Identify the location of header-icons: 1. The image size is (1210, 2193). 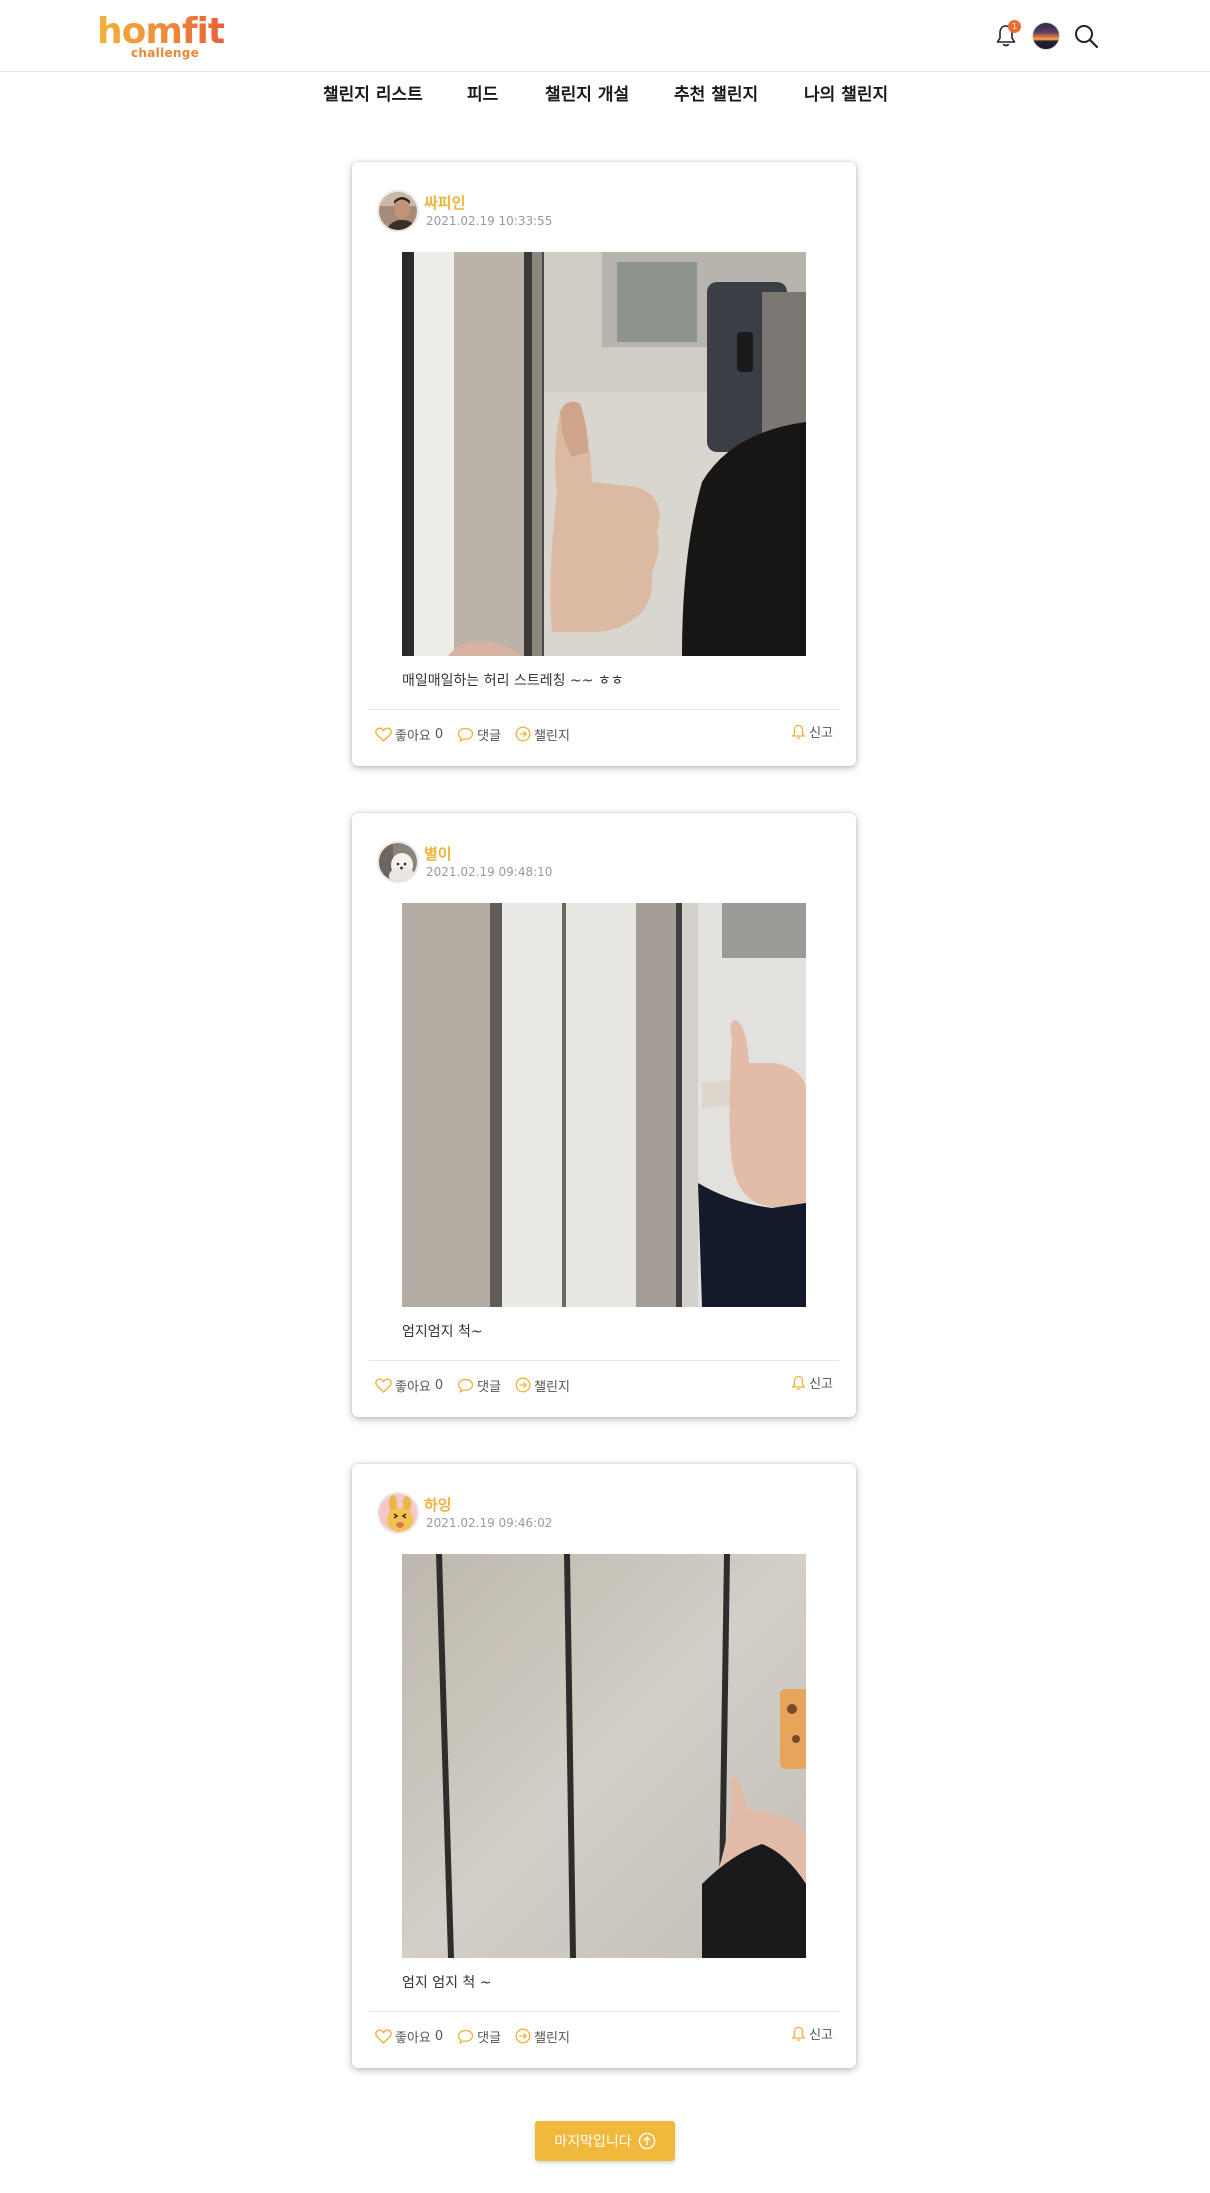
(1046, 36).